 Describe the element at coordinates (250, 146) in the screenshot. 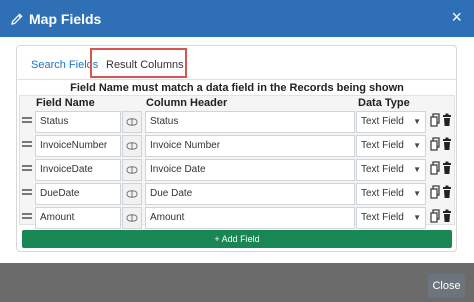

I see `column-header-input: Invoice Number` at that location.